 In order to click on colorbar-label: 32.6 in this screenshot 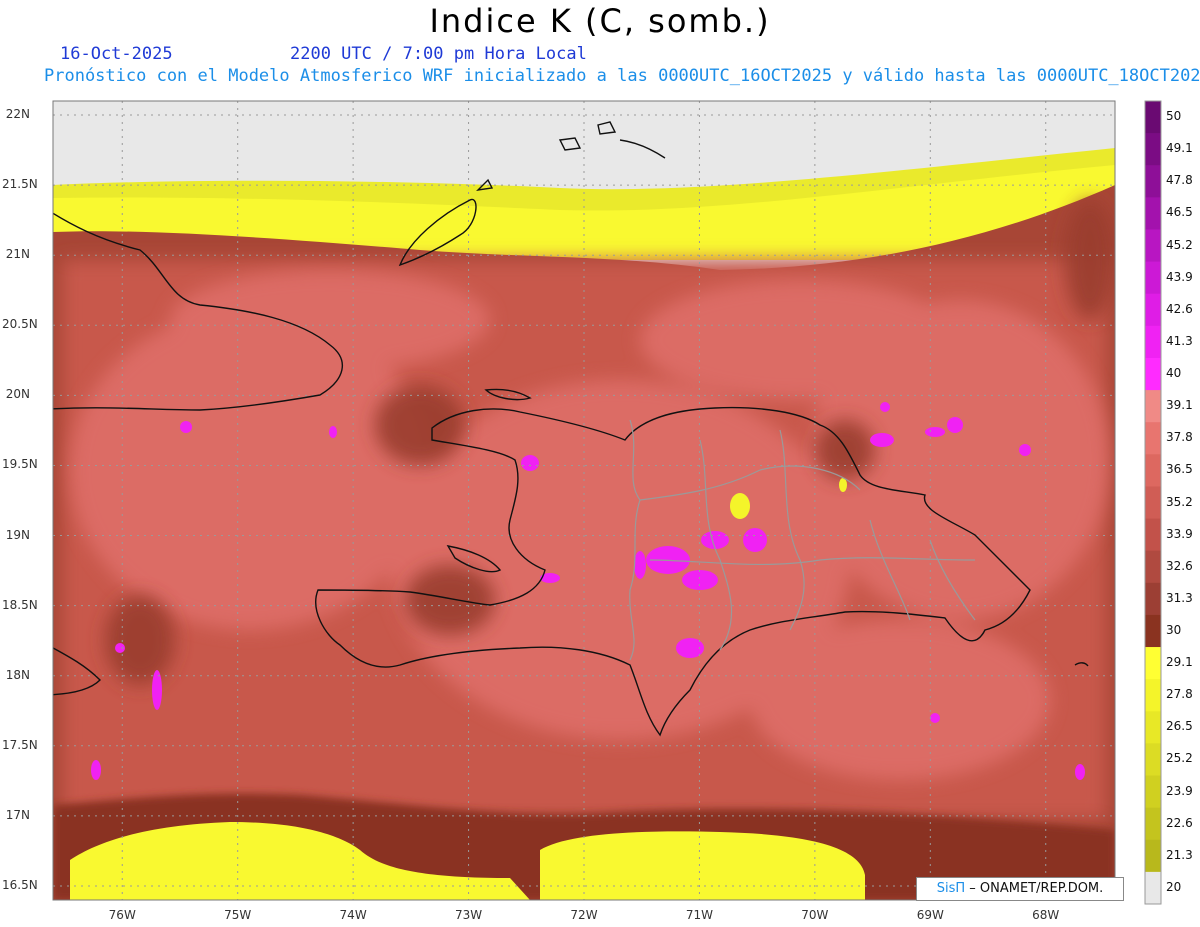, I will do `click(1179, 565)`.